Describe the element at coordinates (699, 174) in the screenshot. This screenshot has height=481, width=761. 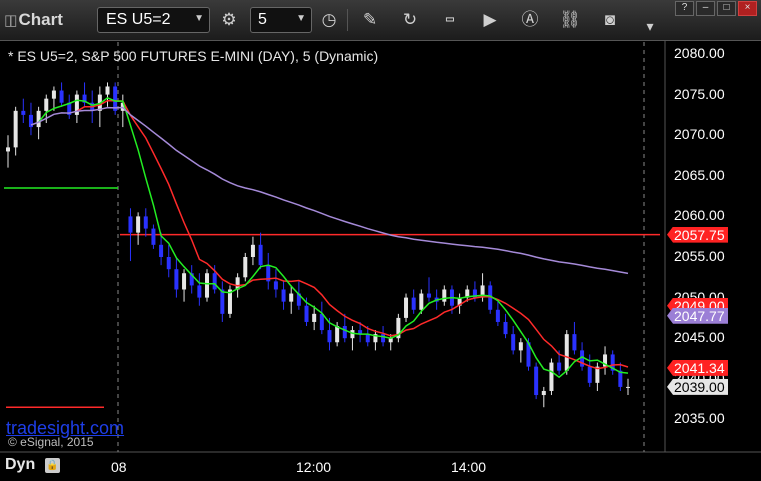
I see `price-tick-label: 2065.00` at that location.